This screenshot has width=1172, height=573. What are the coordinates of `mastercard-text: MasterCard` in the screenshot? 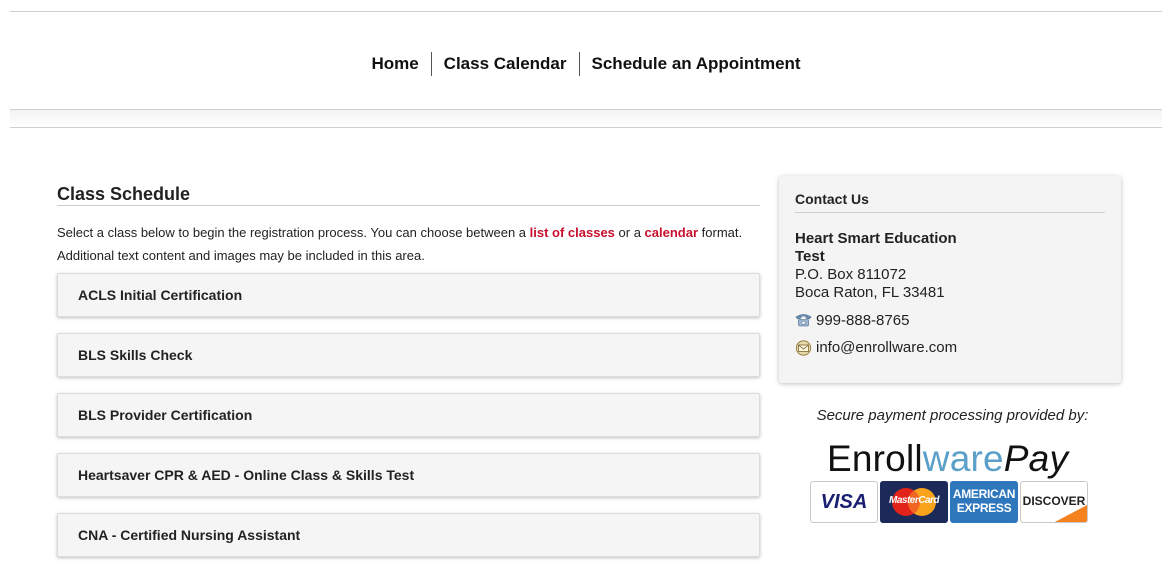 It's located at (914, 500).